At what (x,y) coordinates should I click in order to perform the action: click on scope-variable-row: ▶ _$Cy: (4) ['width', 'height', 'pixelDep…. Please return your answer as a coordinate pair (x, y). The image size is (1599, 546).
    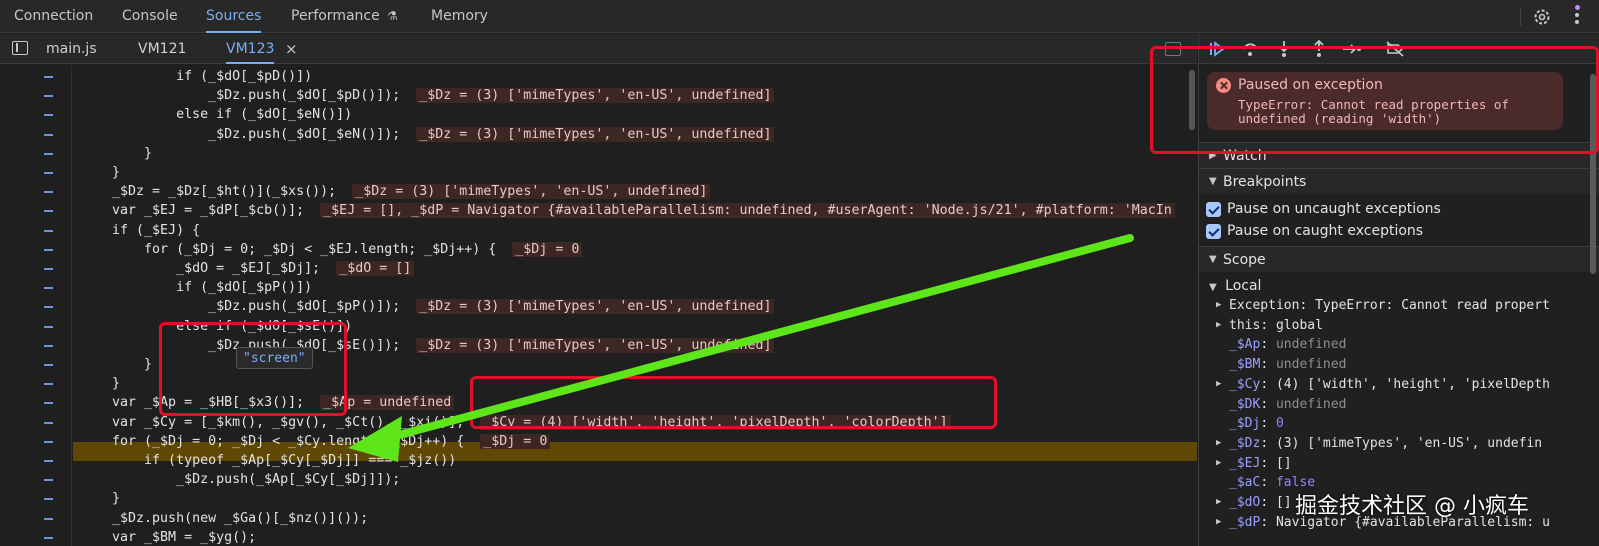
    Looking at the image, I should click on (1394, 384).